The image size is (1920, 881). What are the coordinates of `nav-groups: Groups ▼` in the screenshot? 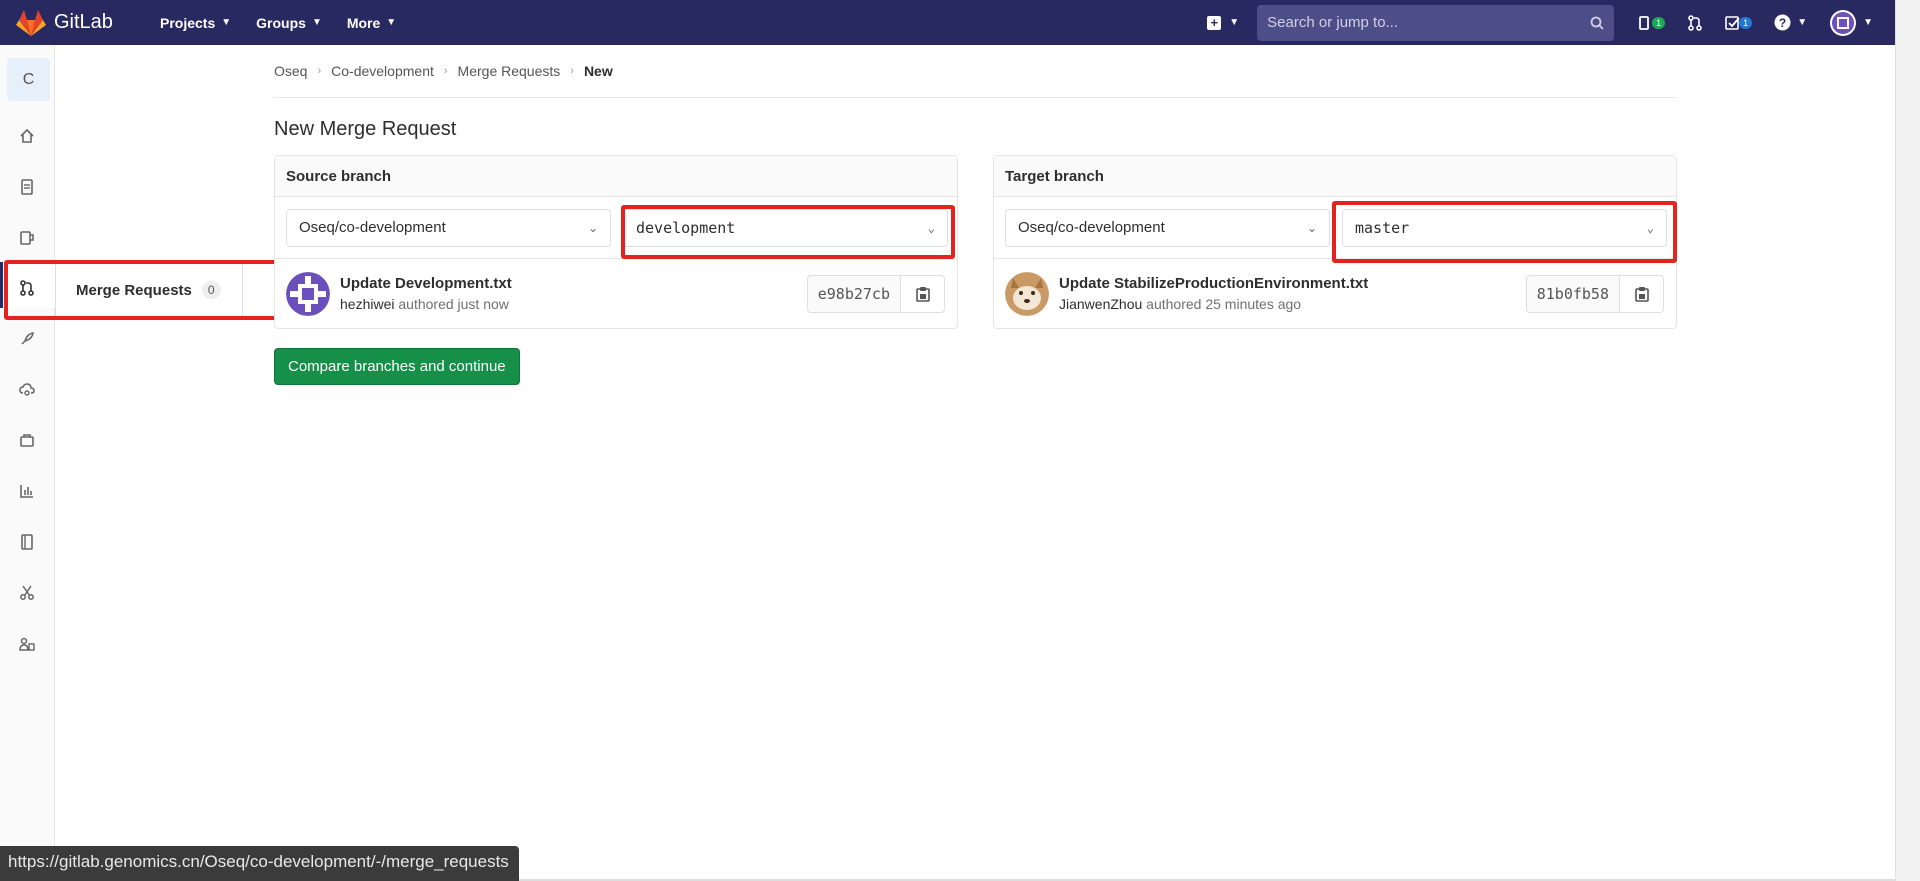 It's located at (289, 23).